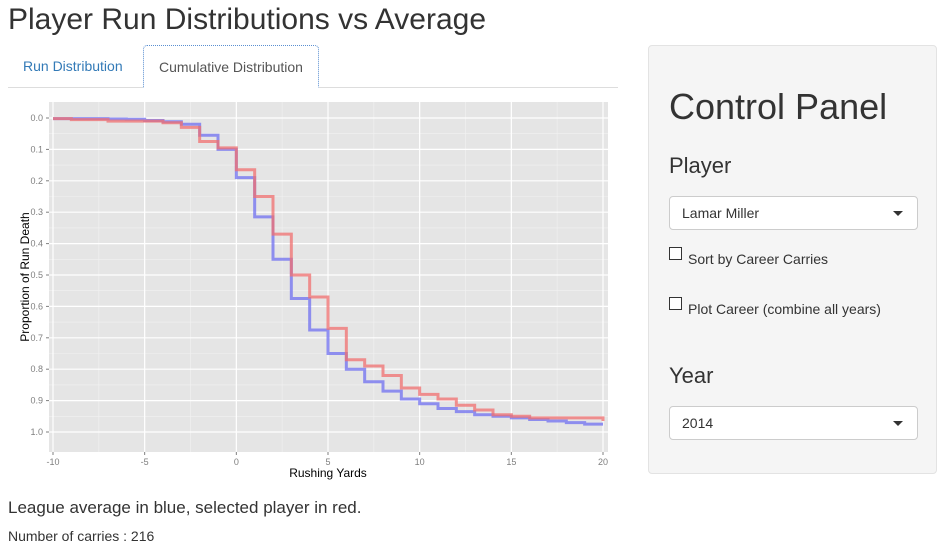  Describe the element at coordinates (778, 106) in the screenshot. I see `control-panel-title: Control Panel` at that location.